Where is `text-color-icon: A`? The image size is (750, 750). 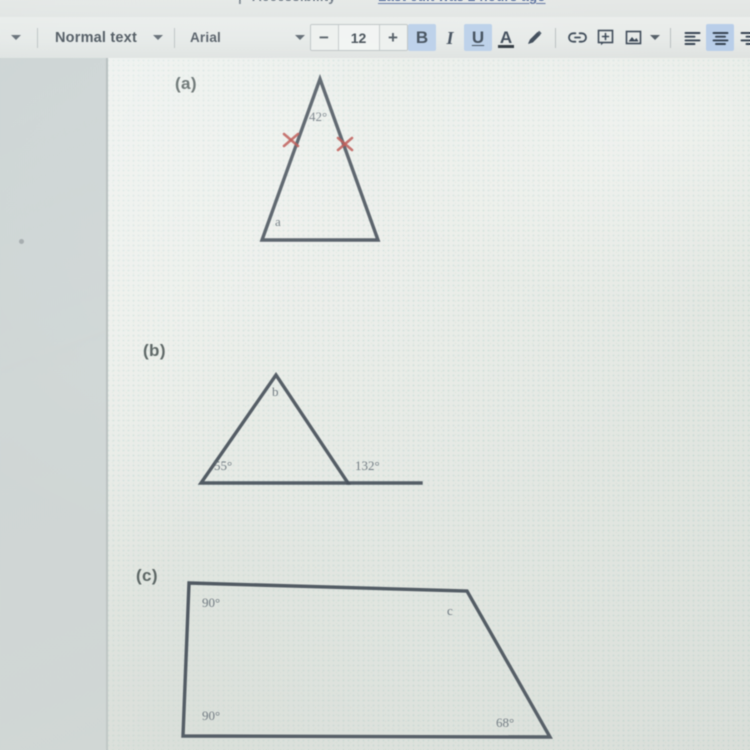 text-color-icon: A is located at coordinates (506, 37).